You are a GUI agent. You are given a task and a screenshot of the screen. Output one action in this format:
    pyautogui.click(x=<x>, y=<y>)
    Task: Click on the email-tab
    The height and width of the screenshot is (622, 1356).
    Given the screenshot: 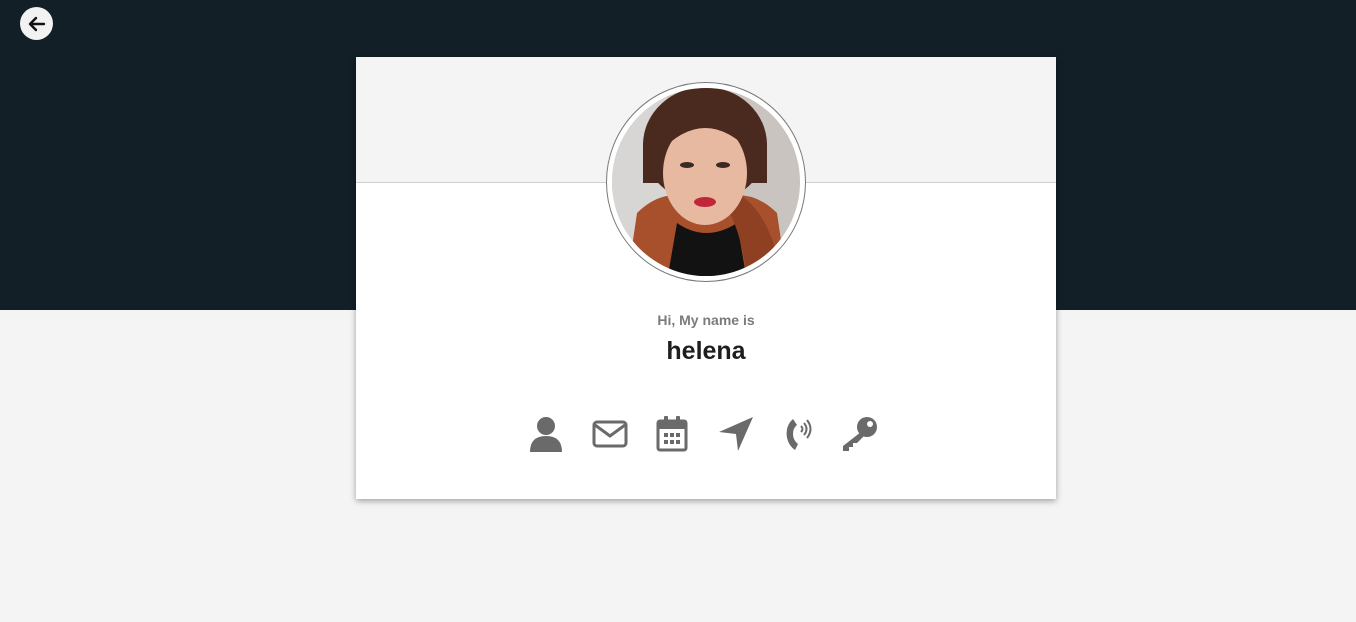 What is the action you would take?
    pyautogui.click(x=610, y=434)
    